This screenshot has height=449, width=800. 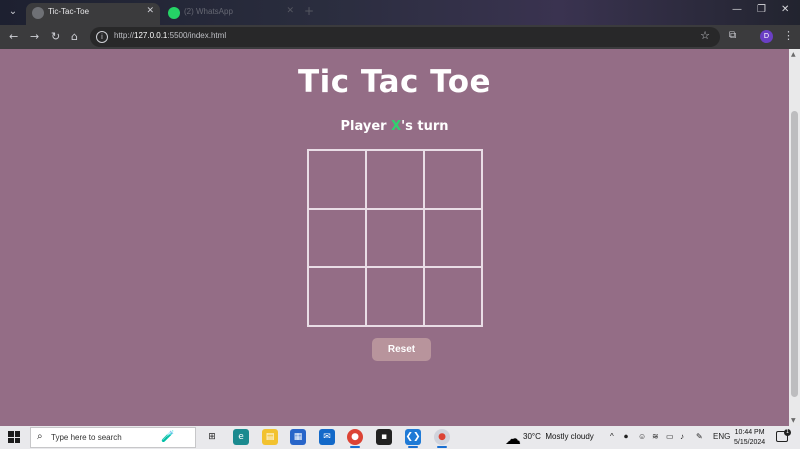 I want to click on scrollbar-thumb, so click(x=794, y=254).